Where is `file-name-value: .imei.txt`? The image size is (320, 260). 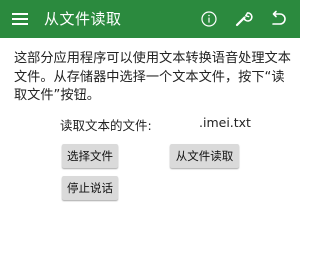 file-name-value: .imei.txt is located at coordinates (225, 122).